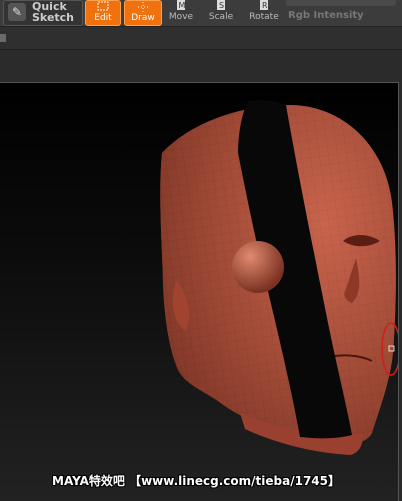  Describe the element at coordinates (196, 481) in the screenshot. I see `watermark-text: MAYA特效吧 【www.linecg.com/tieba/1745】` at that location.